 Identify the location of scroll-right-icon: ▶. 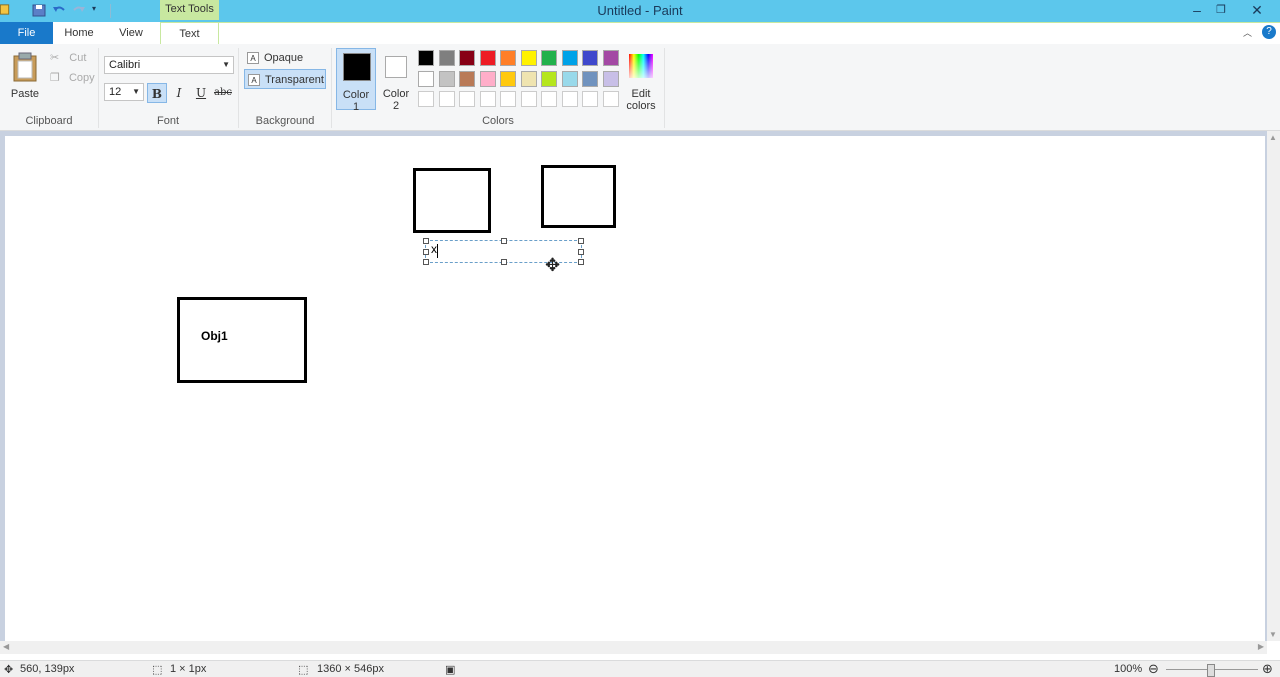
(1261, 646).